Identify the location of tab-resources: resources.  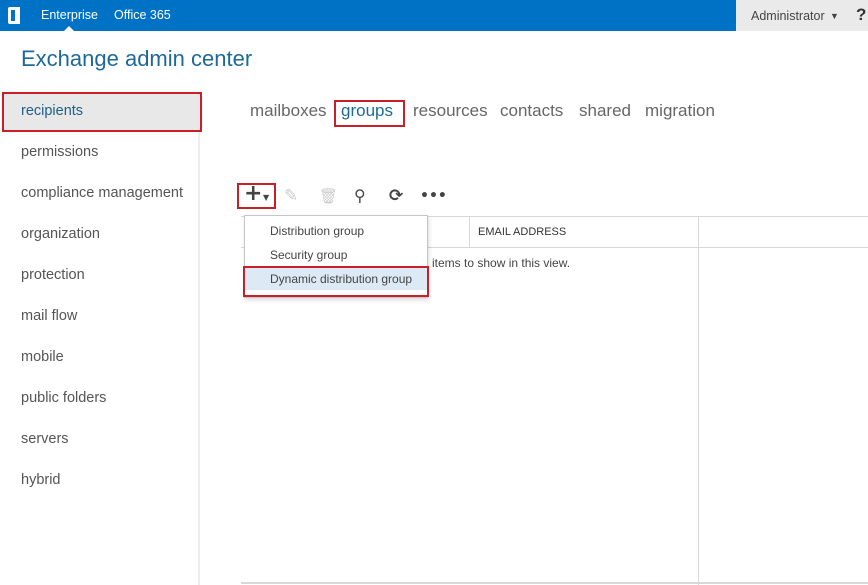
(450, 111).